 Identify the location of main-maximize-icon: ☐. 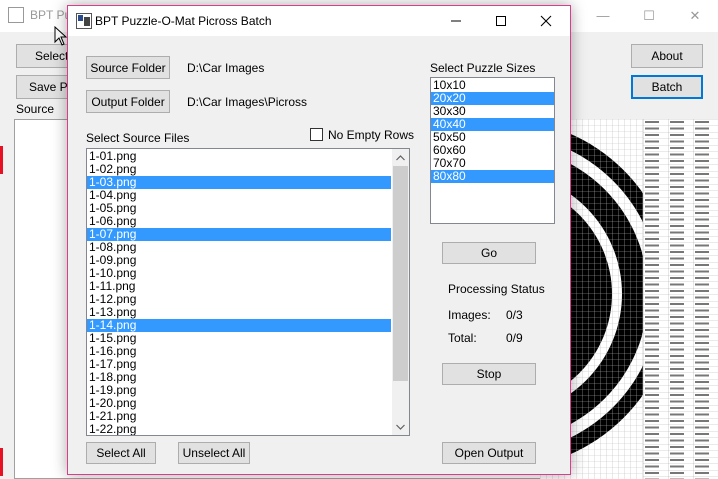
(649, 16).